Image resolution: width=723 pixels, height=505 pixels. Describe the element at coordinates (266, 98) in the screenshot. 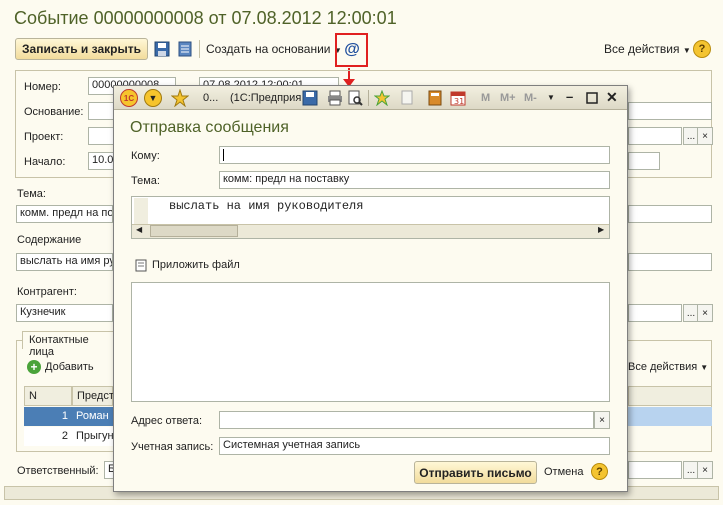

I see `dialog-app-name: (1С:Предприя` at that location.